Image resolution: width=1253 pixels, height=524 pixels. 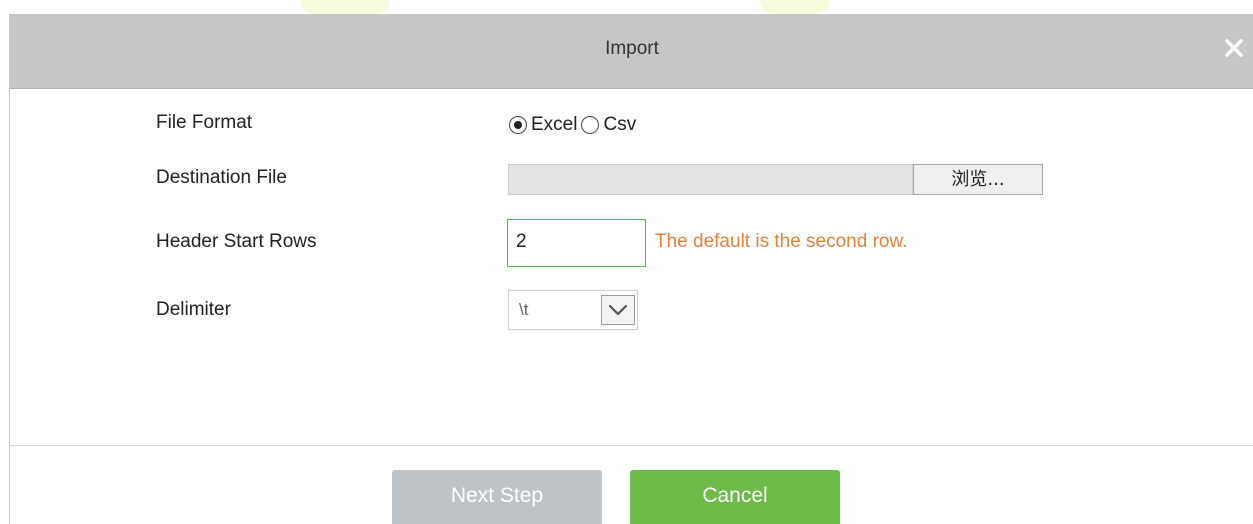 What do you see at coordinates (590, 125) in the screenshot?
I see `csv-radio` at bounding box center [590, 125].